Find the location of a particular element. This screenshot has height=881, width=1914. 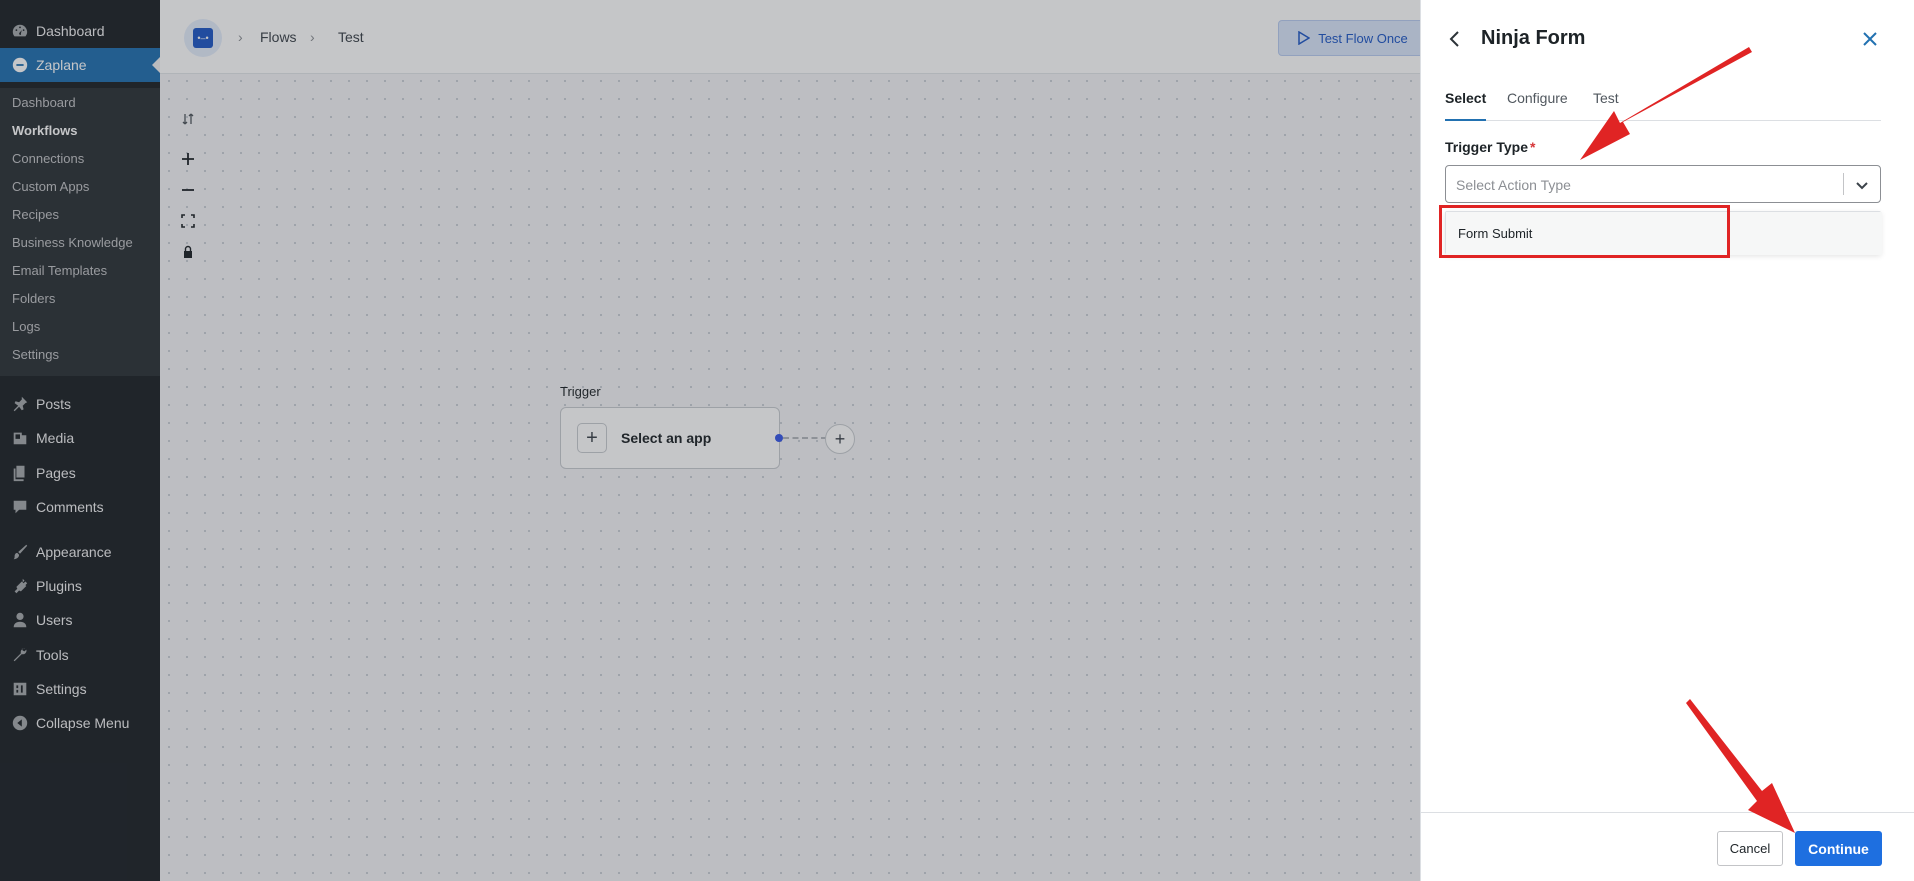

select-divider is located at coordinates (1843, 184).